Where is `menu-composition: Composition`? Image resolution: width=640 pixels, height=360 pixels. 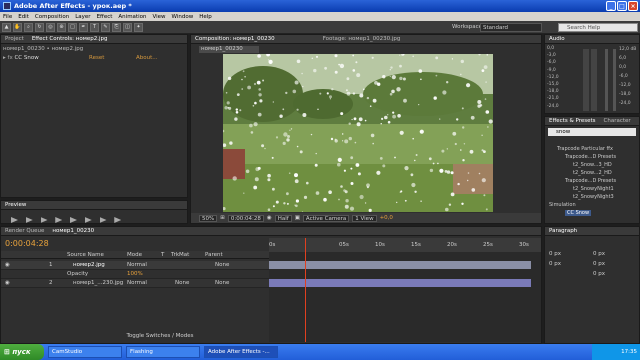
menu-composition: Composition is located at coordinates (52, 17).